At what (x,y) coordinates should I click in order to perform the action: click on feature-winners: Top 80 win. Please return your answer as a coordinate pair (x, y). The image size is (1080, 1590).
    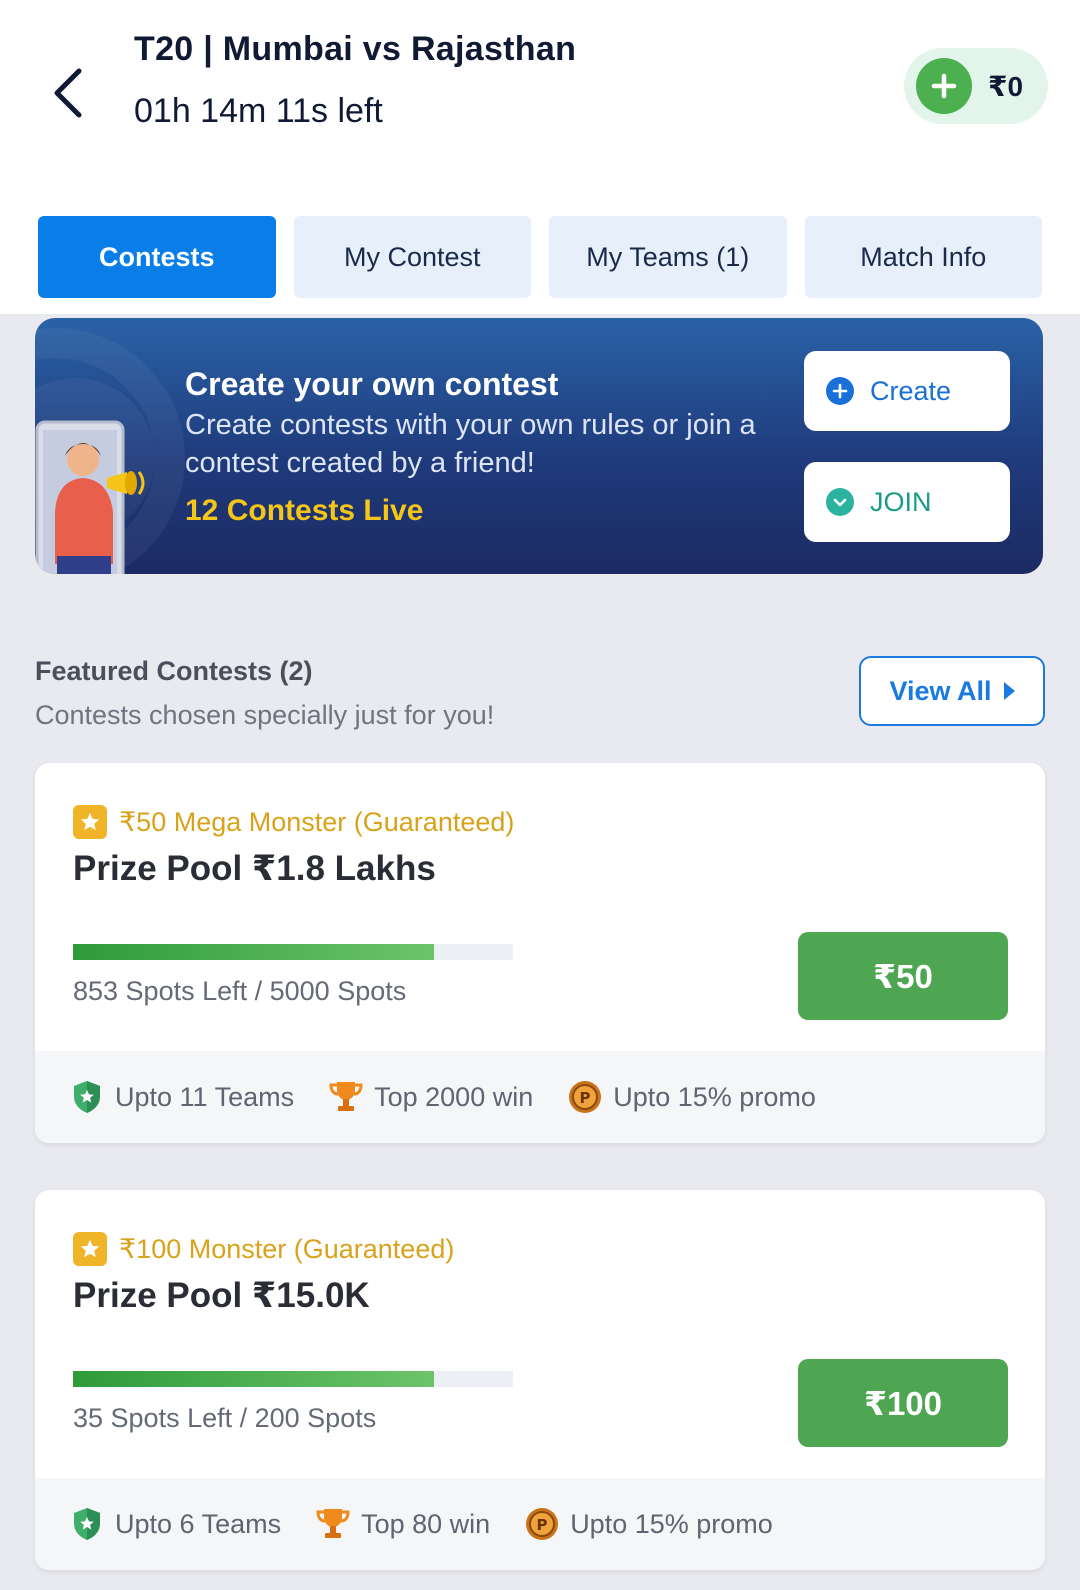
    Looking at the image, I should click on (402, 1524).